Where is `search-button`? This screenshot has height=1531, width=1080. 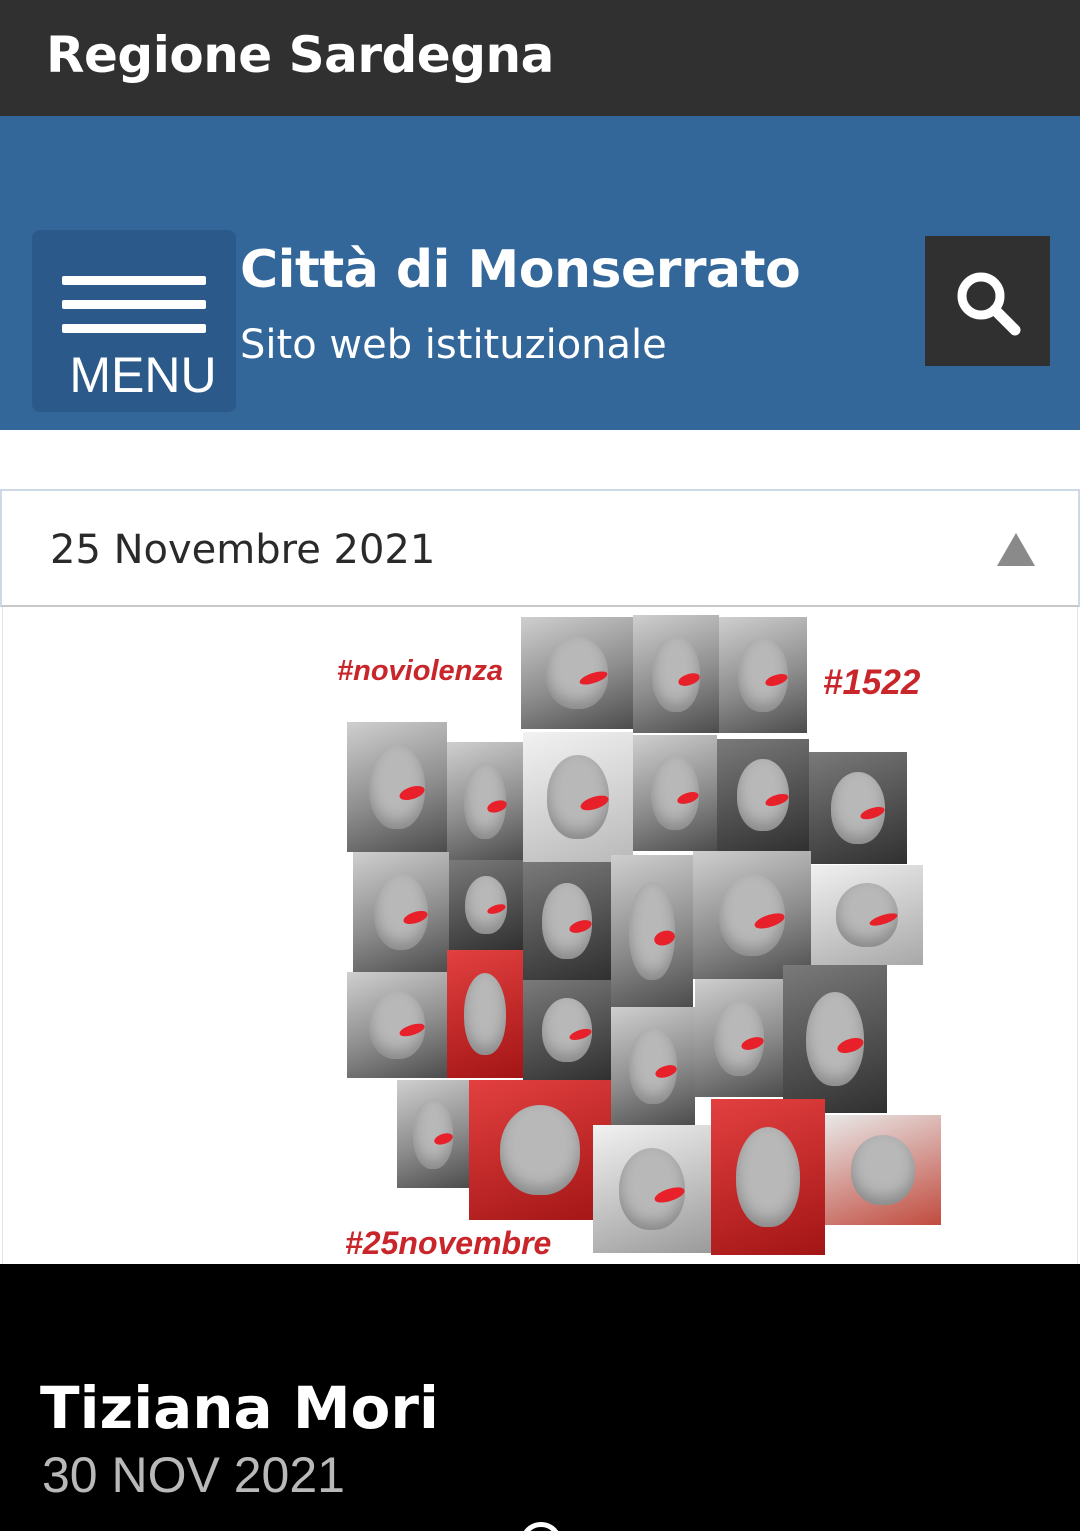
search-button is located at coordinates (987, 301).